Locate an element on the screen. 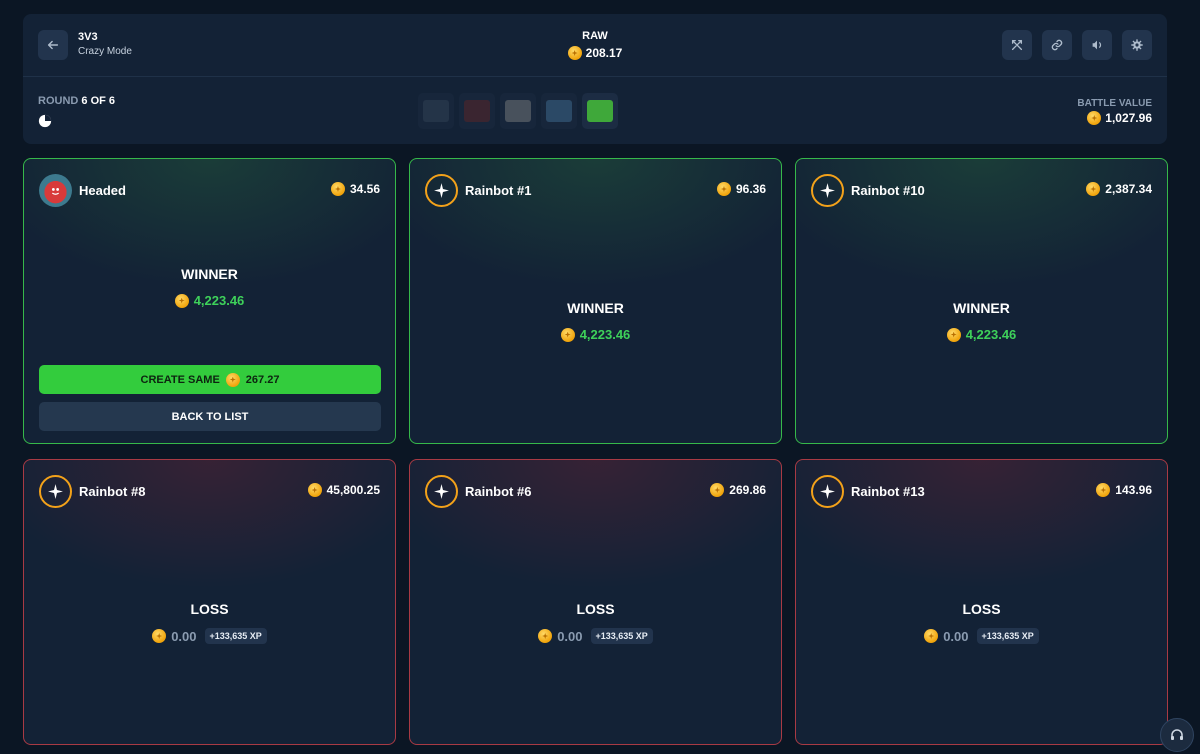 This screenshot has width=1200, height=754. player-name: Headed is located at coordinates (102, 190).